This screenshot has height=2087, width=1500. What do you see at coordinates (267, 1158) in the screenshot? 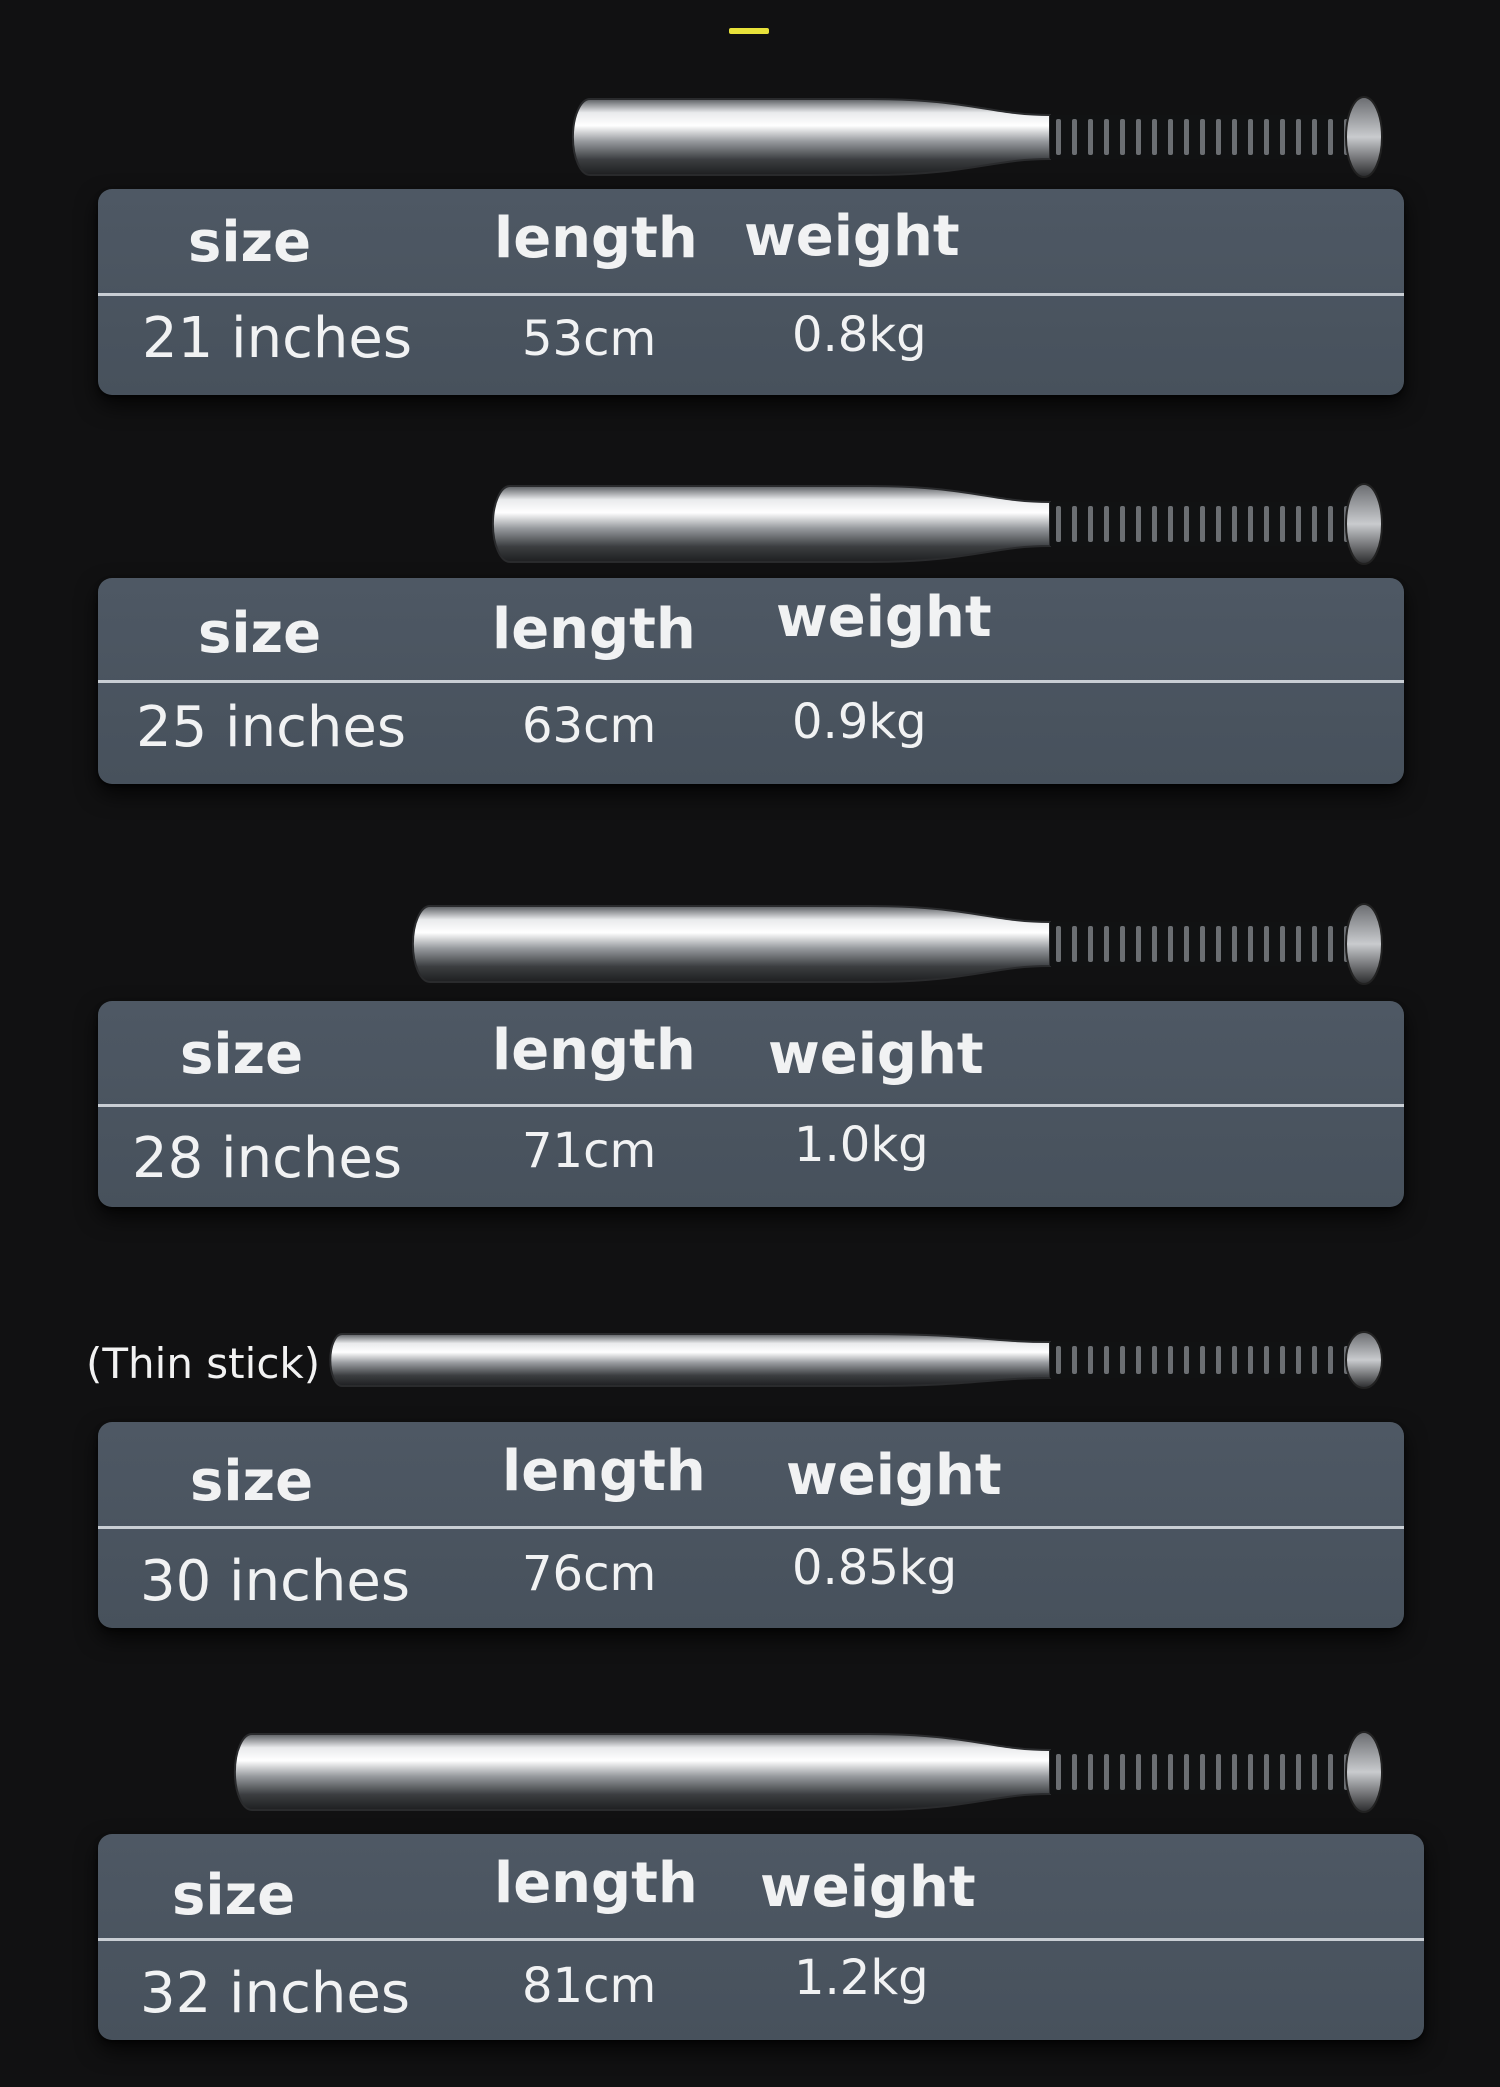
I see `size-value: 28 inches` at bounding box center [267, 1158].